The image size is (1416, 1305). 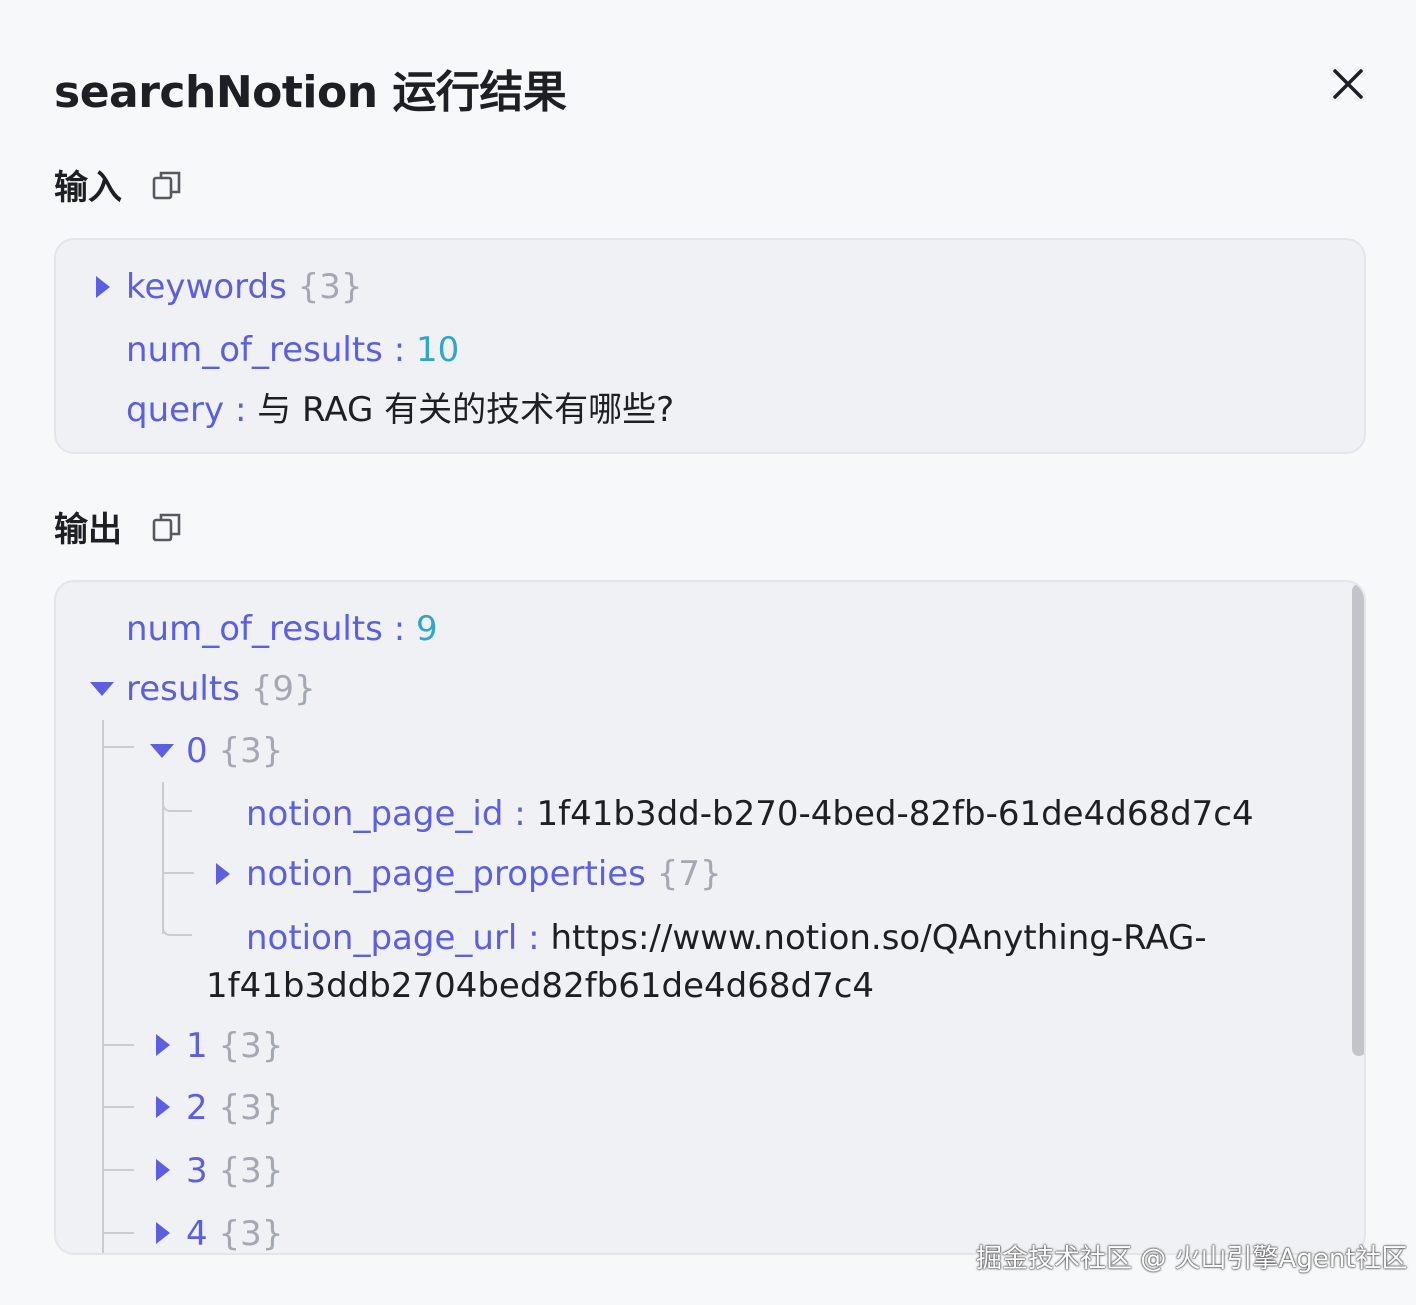 I want to click on json-string-value: 与 RAG 有关的技术有哪些?, so click(x=466, y=410).